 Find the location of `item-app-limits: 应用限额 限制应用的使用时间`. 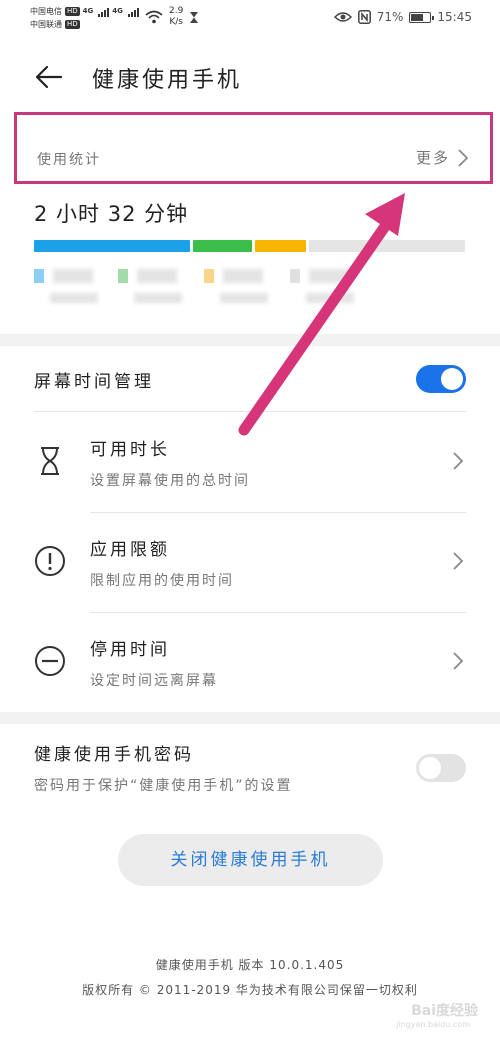

item-app-limits: 应用限额 限制应用的使用时间 is located at coordinates (250, 561).